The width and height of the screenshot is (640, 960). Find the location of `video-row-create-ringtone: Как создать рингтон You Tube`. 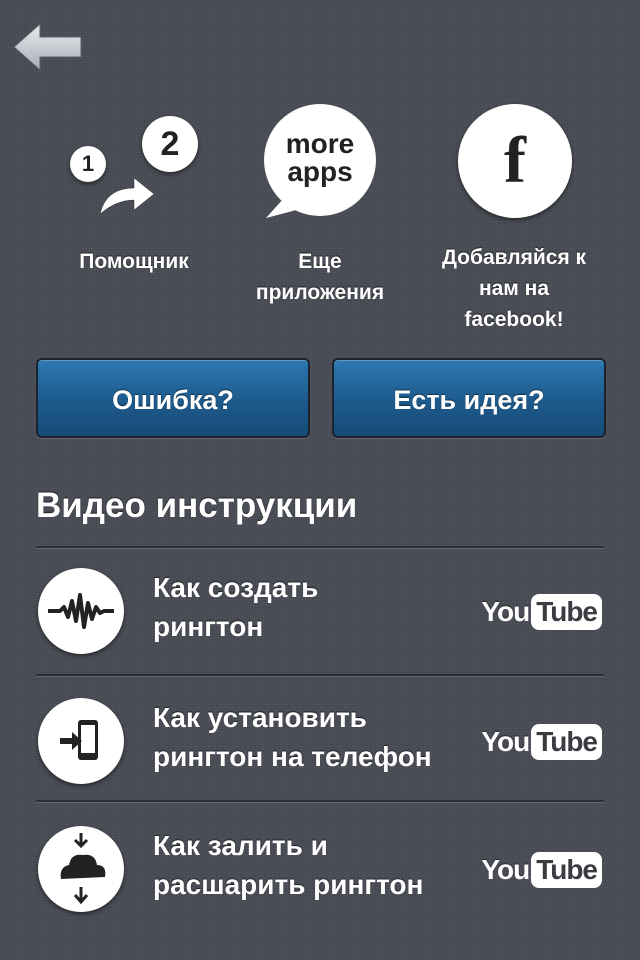

video-row-create-ringtone: Как создать рингтон You Tube is located at coordinates (320, 612).